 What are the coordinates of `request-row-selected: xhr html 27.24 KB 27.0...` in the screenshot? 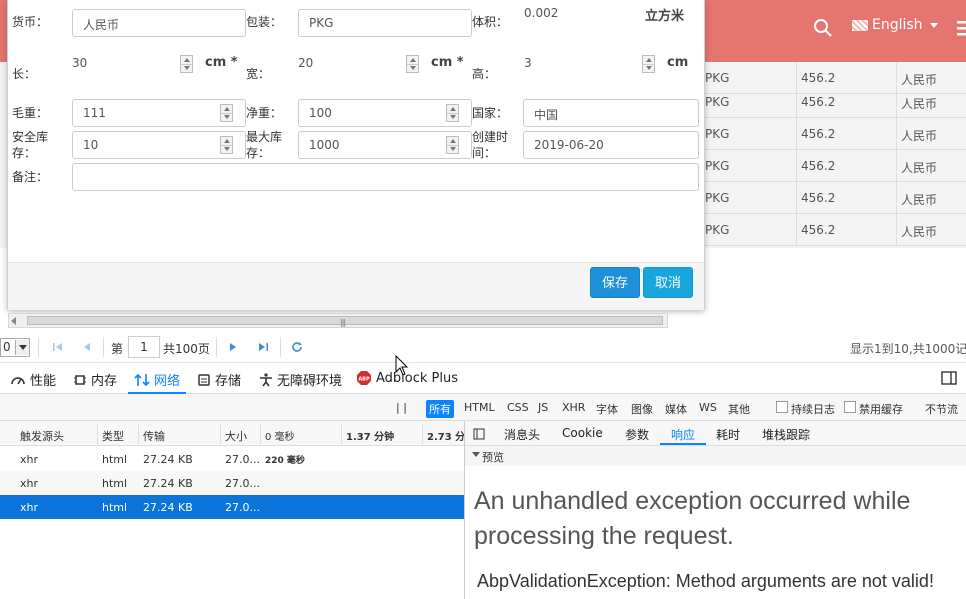 It's located at (232, 507).